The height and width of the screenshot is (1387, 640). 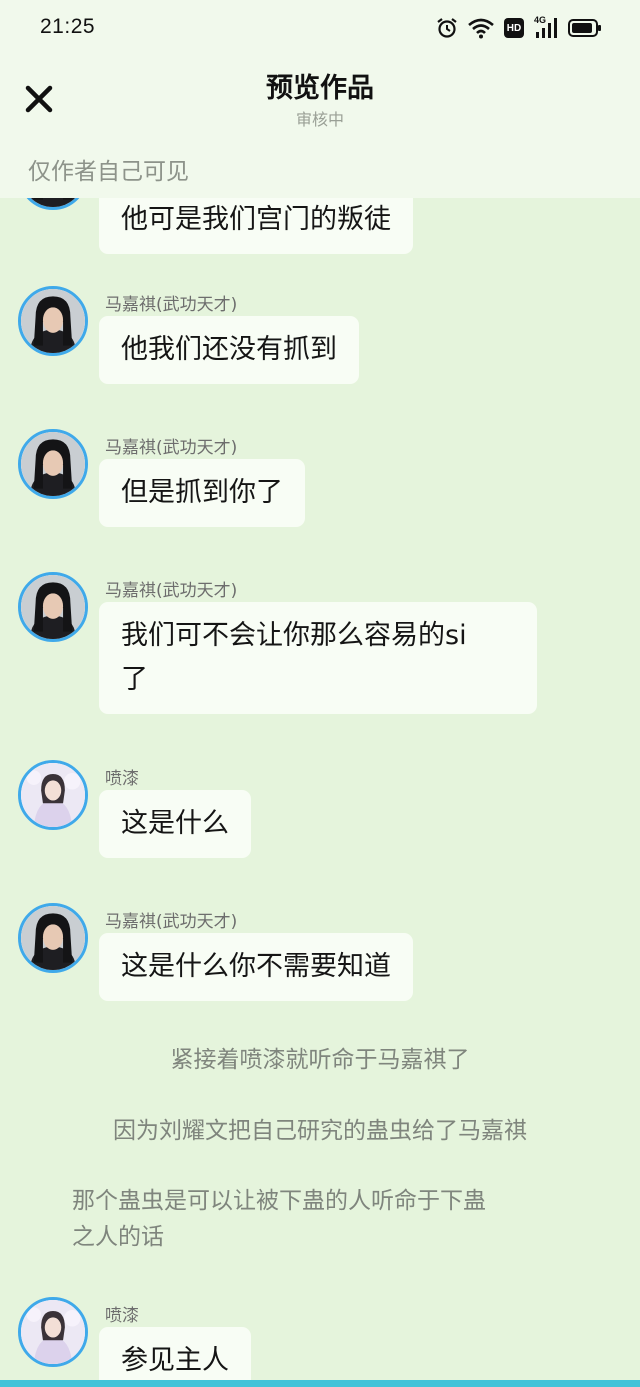 I want to click on battery-icon, so click(x=584, y=28).